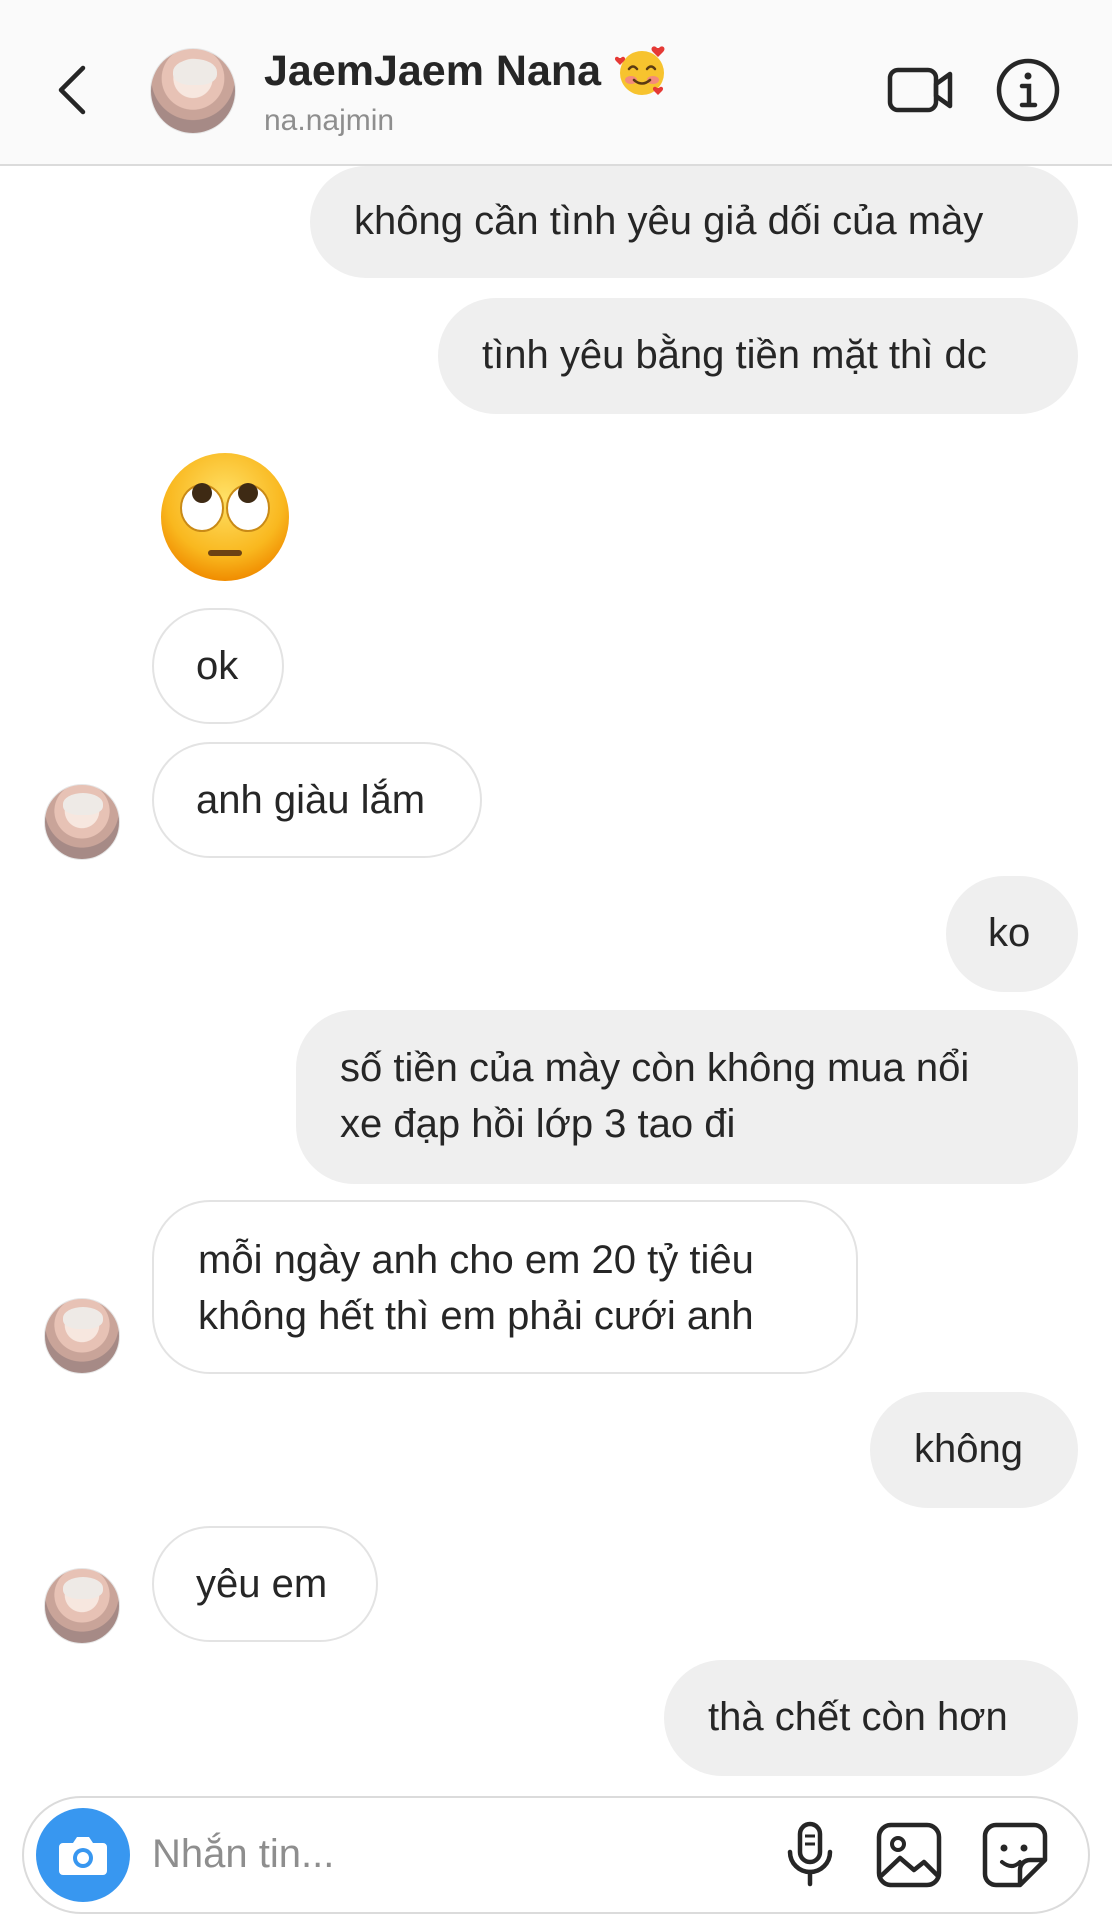  I want to click on smiling-face-with-hearts-icon, so click(640, 70).